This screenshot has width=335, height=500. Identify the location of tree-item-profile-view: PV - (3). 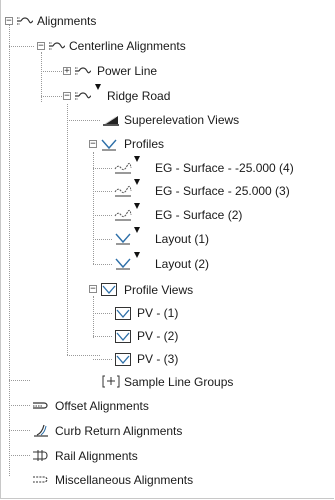
(157, 359).